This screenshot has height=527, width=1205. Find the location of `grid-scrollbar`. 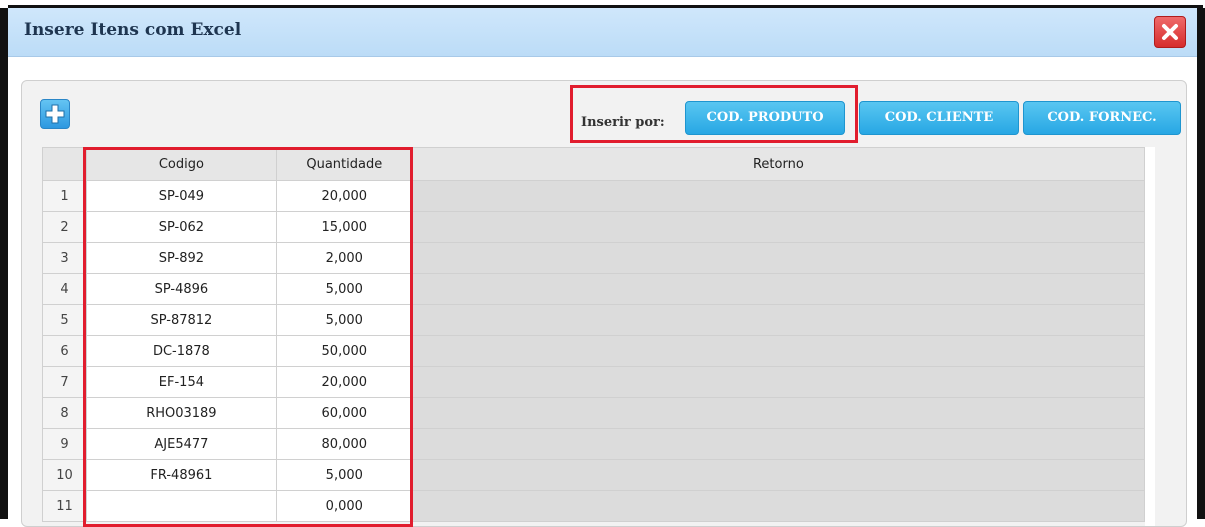

grid-scrollbar is located at coordinates (1150, 336).